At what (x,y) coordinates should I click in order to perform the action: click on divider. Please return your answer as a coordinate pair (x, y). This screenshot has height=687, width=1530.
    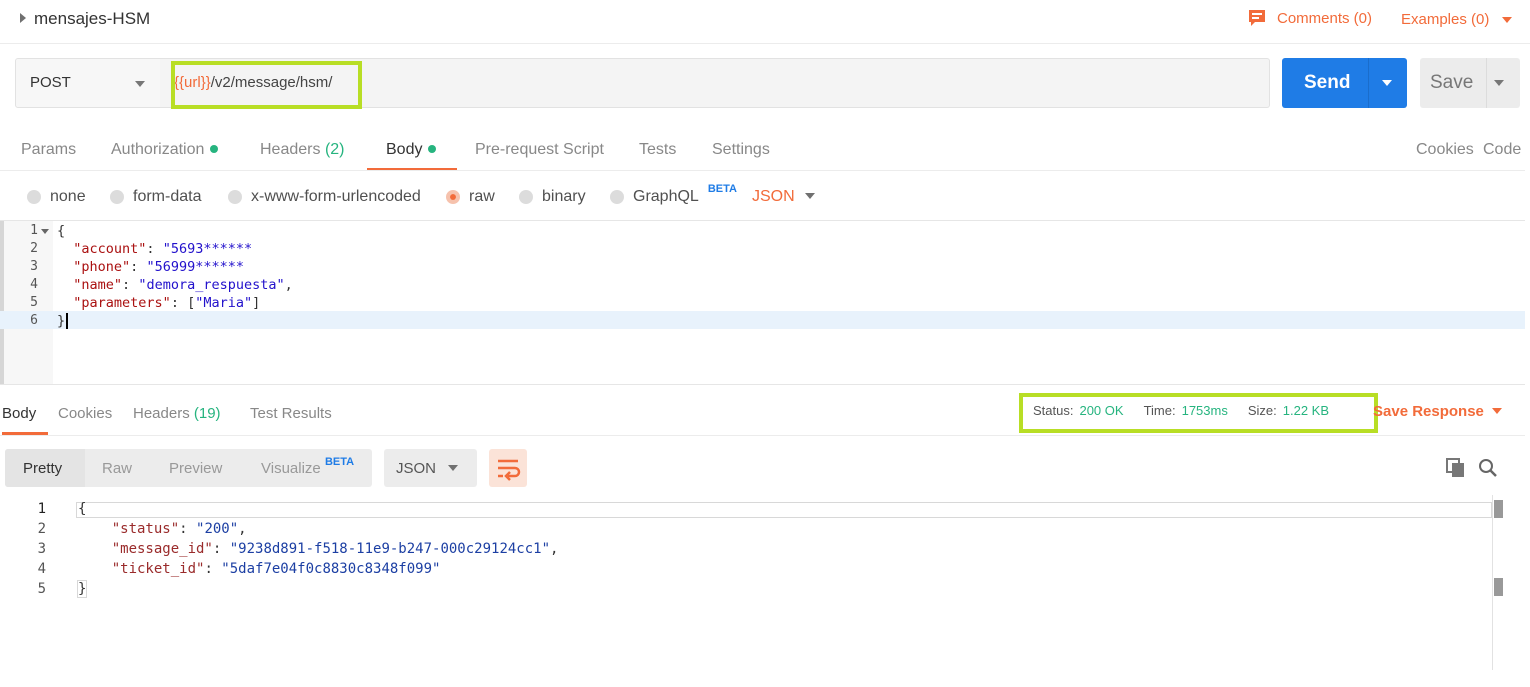
    Looking at the image, I should click on (762, 170).